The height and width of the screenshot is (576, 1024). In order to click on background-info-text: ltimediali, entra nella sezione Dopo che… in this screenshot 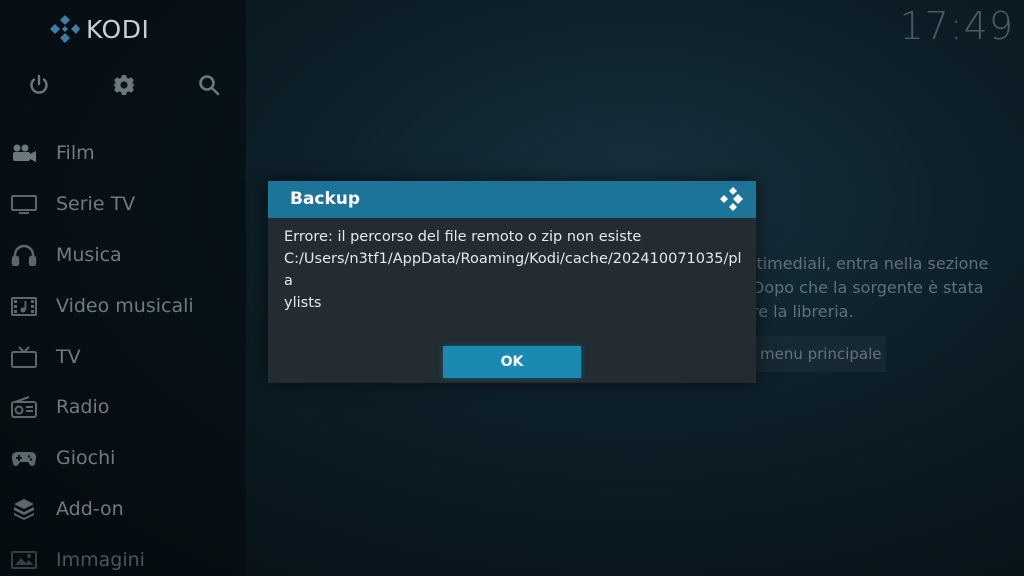, I will do `click(888, 288)`.